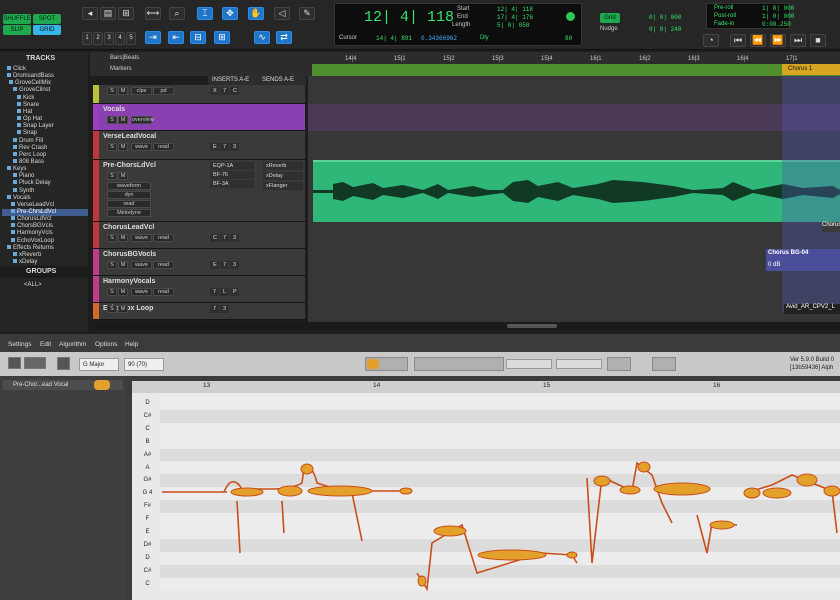  I want to click on chorus-short-clip: Chorus, so click(831, 227).